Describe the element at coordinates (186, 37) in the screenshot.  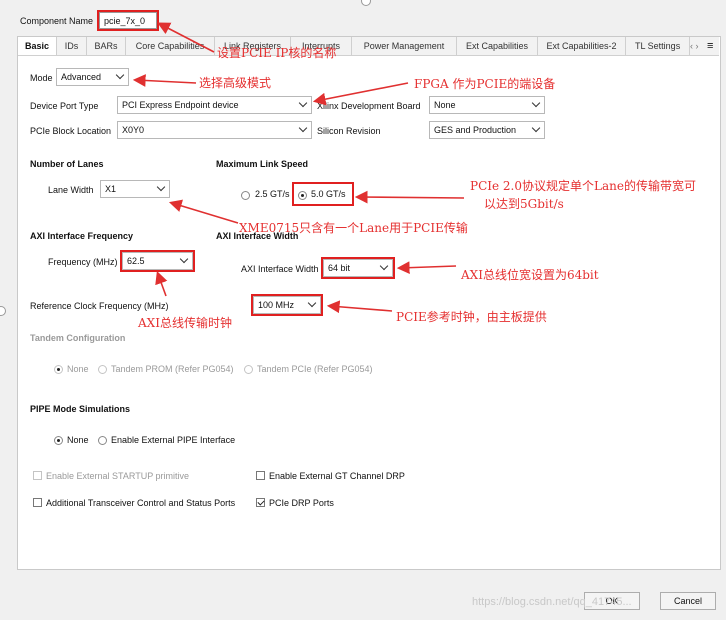
I see `arrow-name` at that location.